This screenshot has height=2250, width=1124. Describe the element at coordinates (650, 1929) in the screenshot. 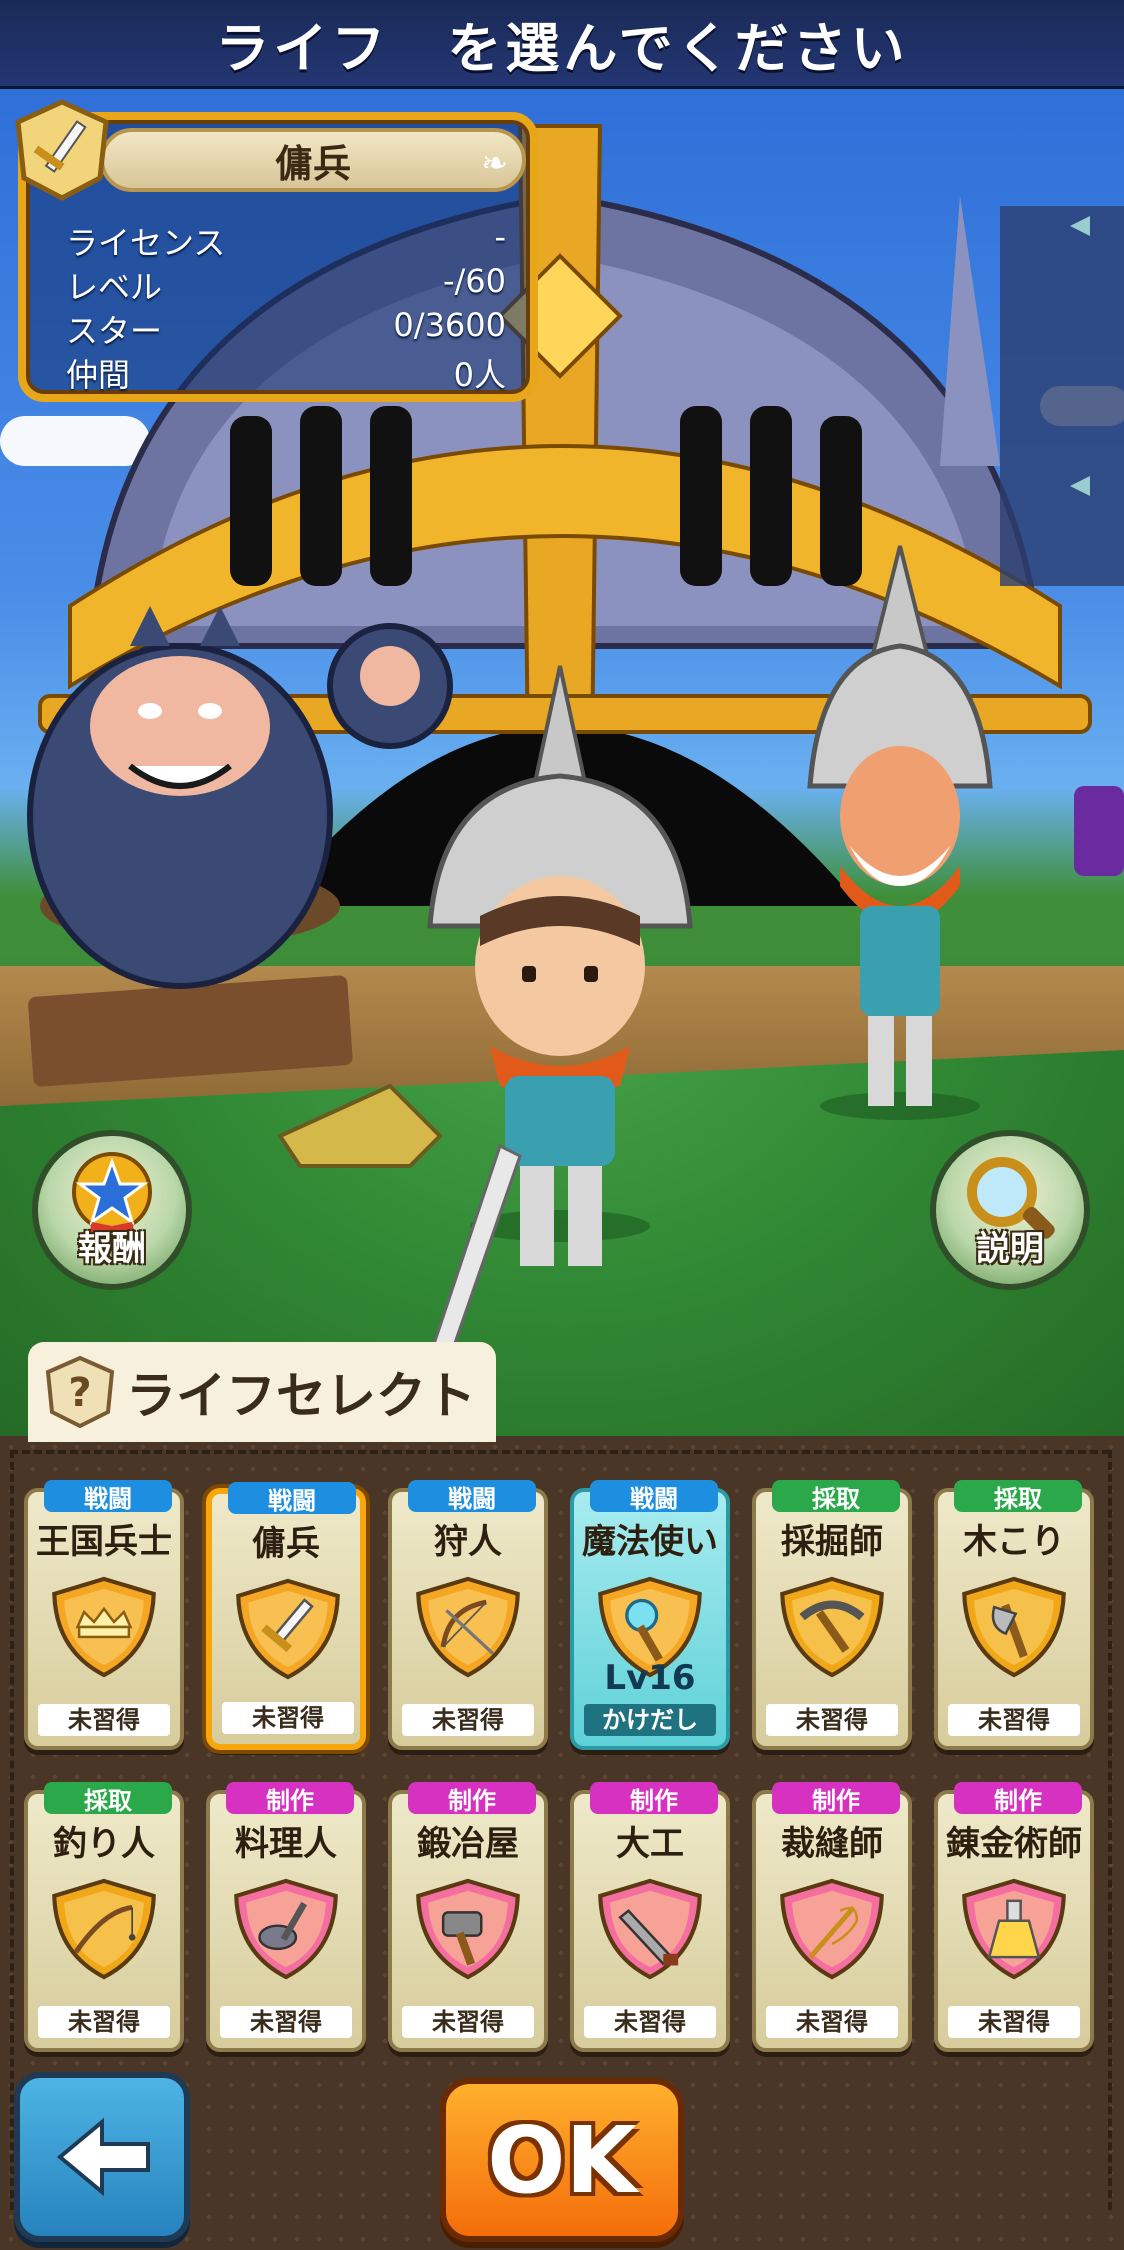

I see `saw-icon` at that location.